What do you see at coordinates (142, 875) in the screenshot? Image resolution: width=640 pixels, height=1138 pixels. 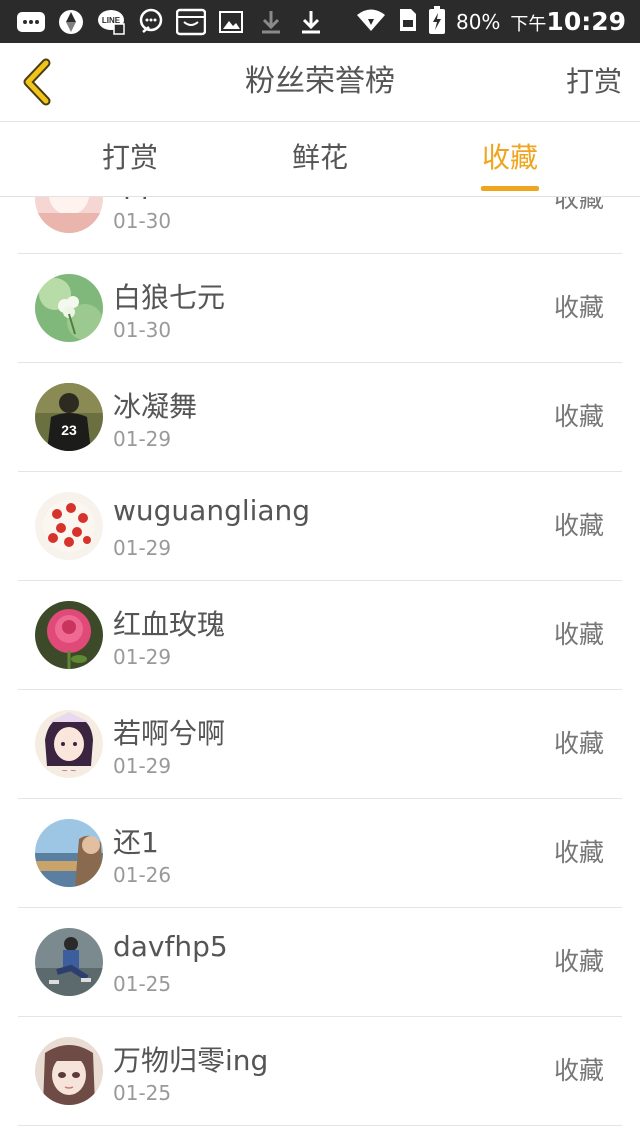 I see `favorite-date: 01-26` at bounding box center [142, 875].